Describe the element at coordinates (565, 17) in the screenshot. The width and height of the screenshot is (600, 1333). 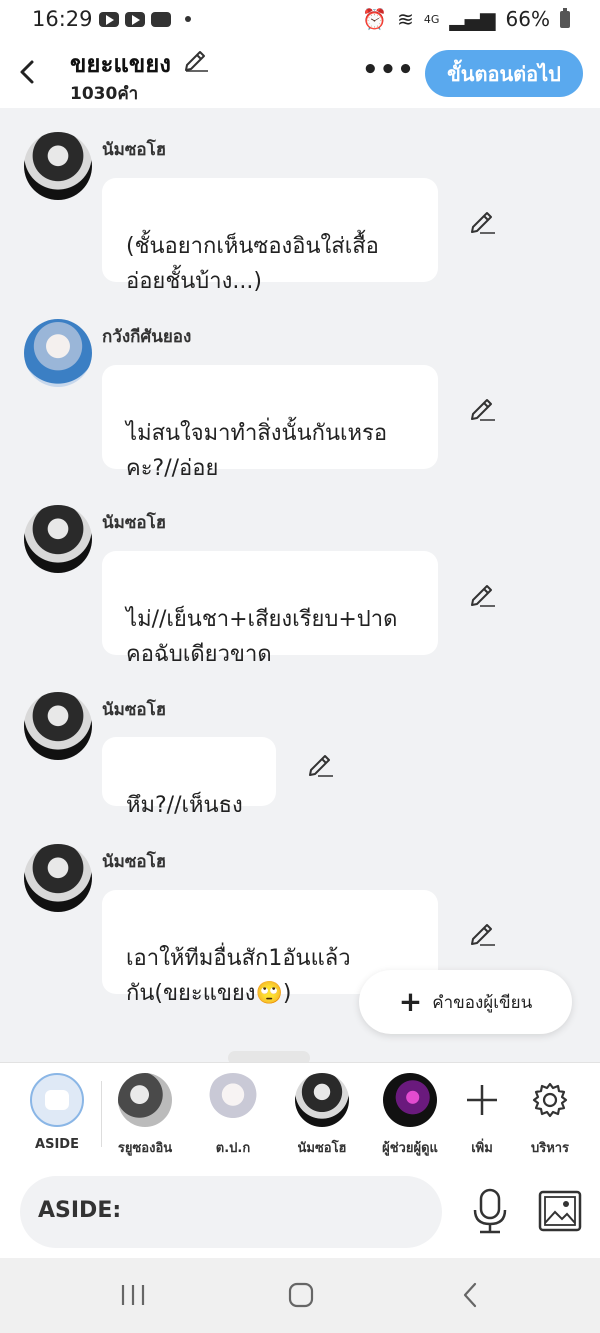
I see `battery-icon` at that location.